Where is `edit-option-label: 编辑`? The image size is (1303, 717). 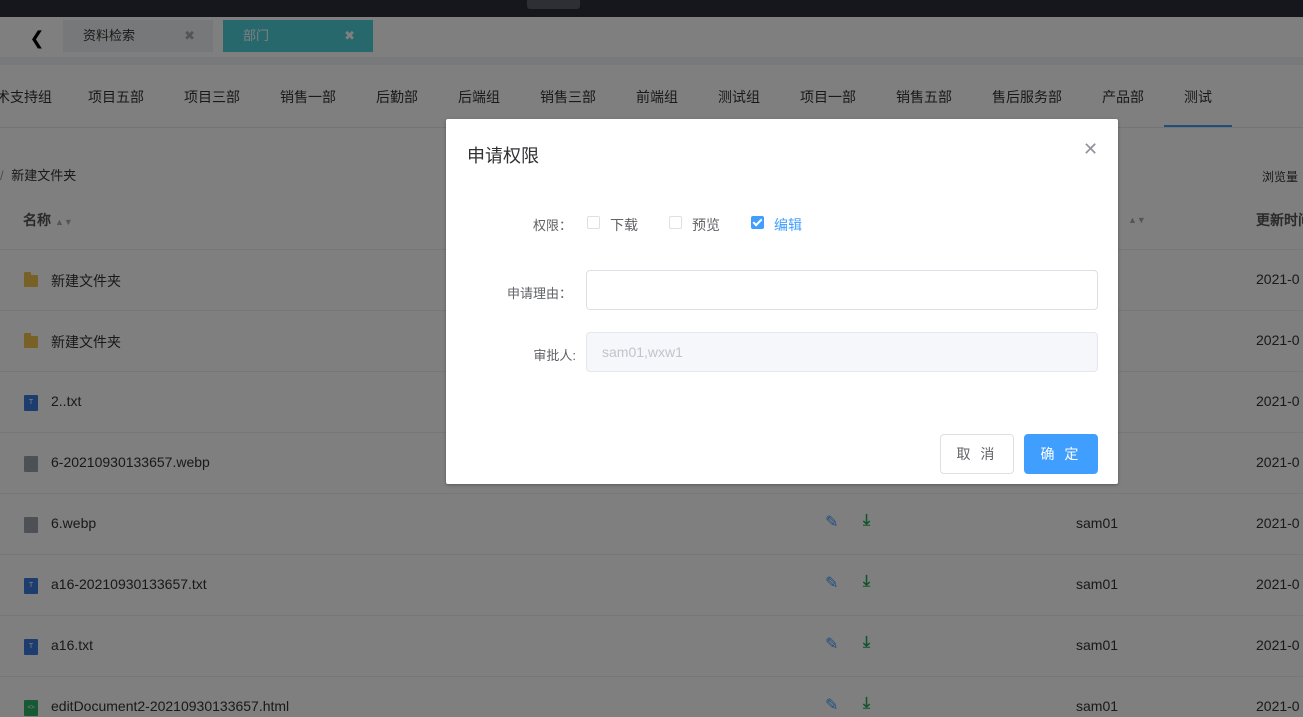 edit-option-label: 编辑 is located at coordinates (788, 225).